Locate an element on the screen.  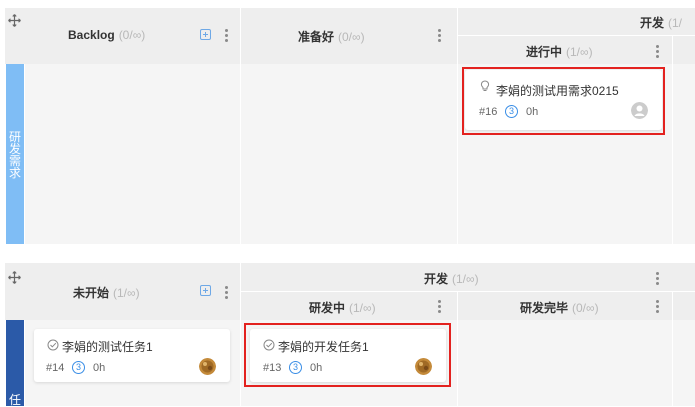
avatar is located at coordinates (207, 366).